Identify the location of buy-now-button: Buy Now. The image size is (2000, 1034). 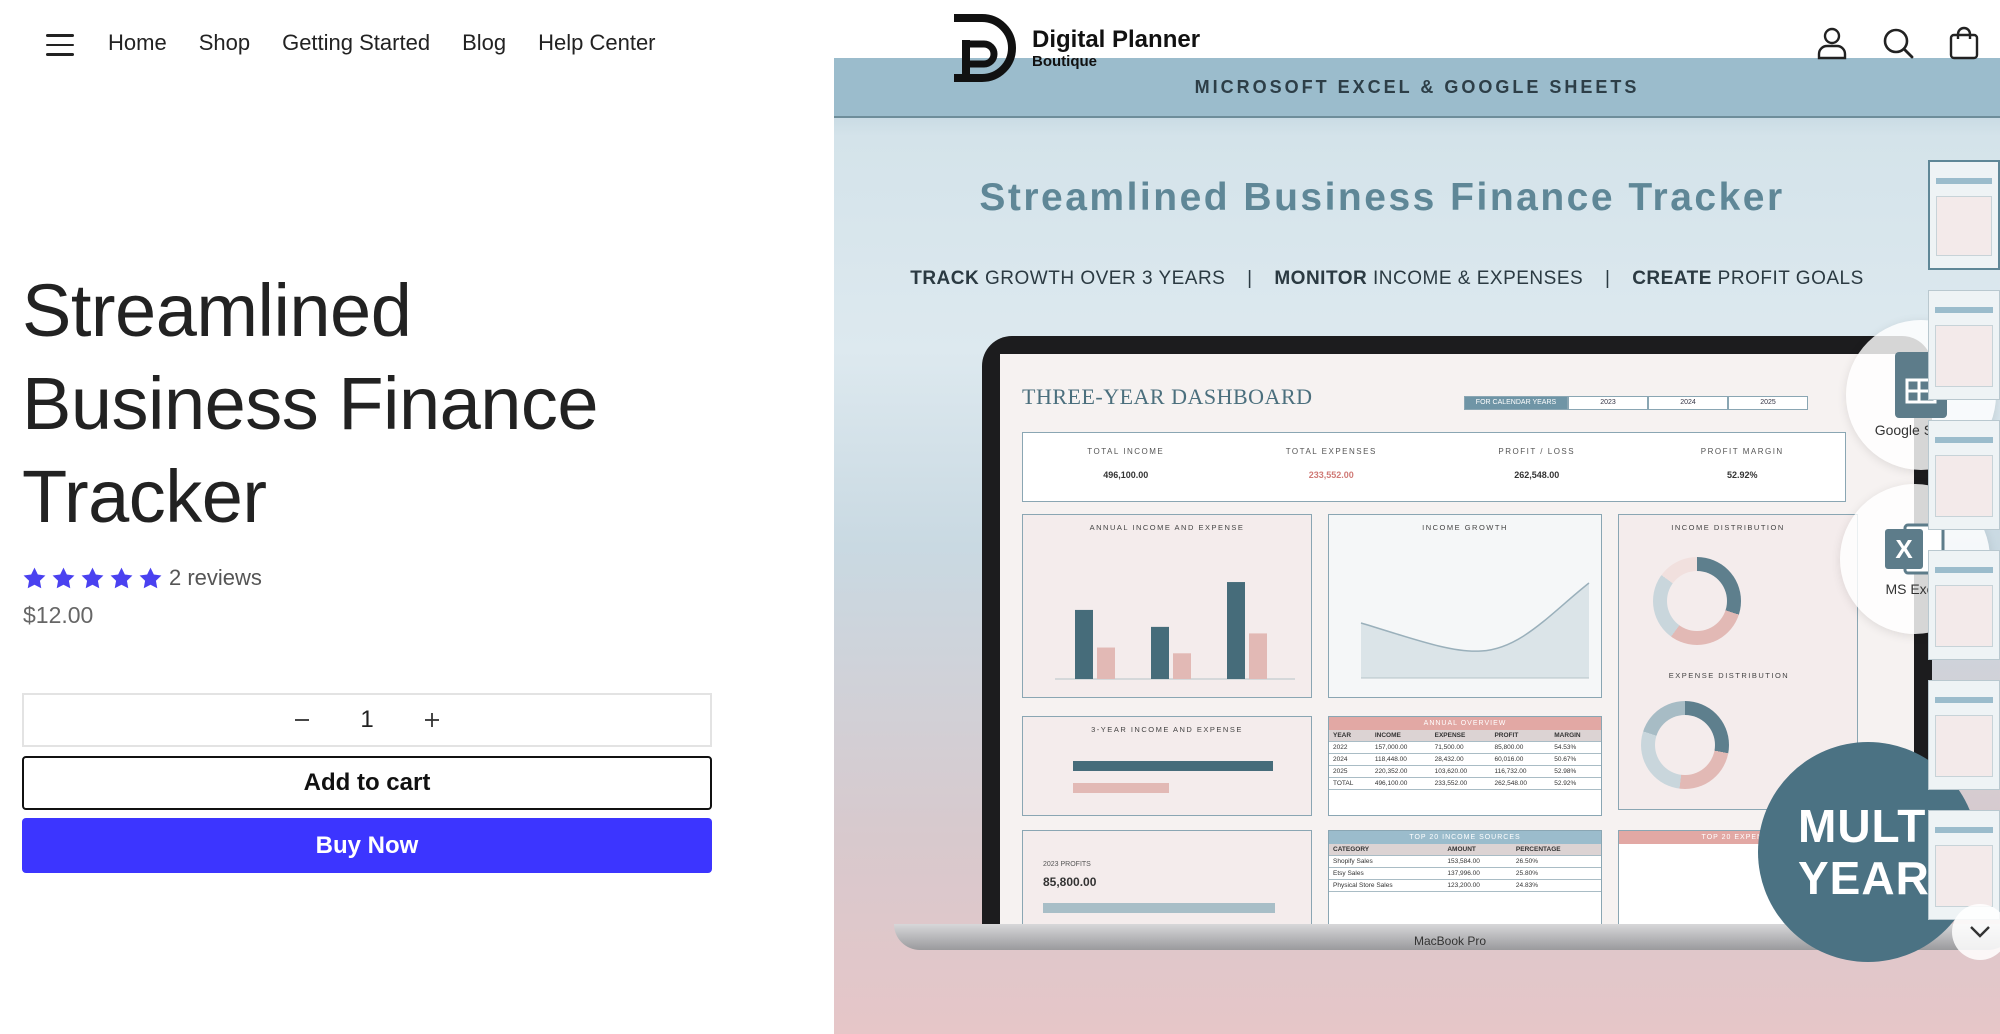
(367, 845).